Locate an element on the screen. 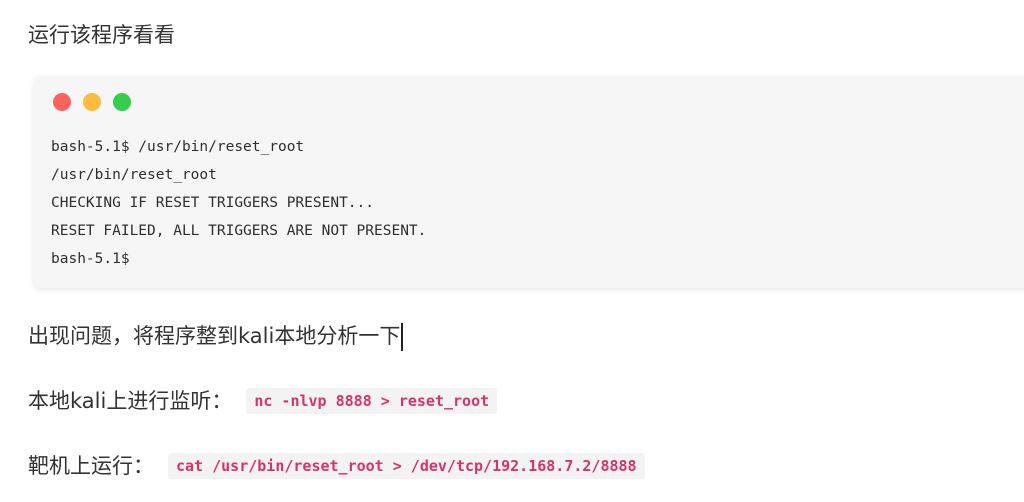  terminal-line: /usr/bin/reset_root is located at coordinates (134, 175).